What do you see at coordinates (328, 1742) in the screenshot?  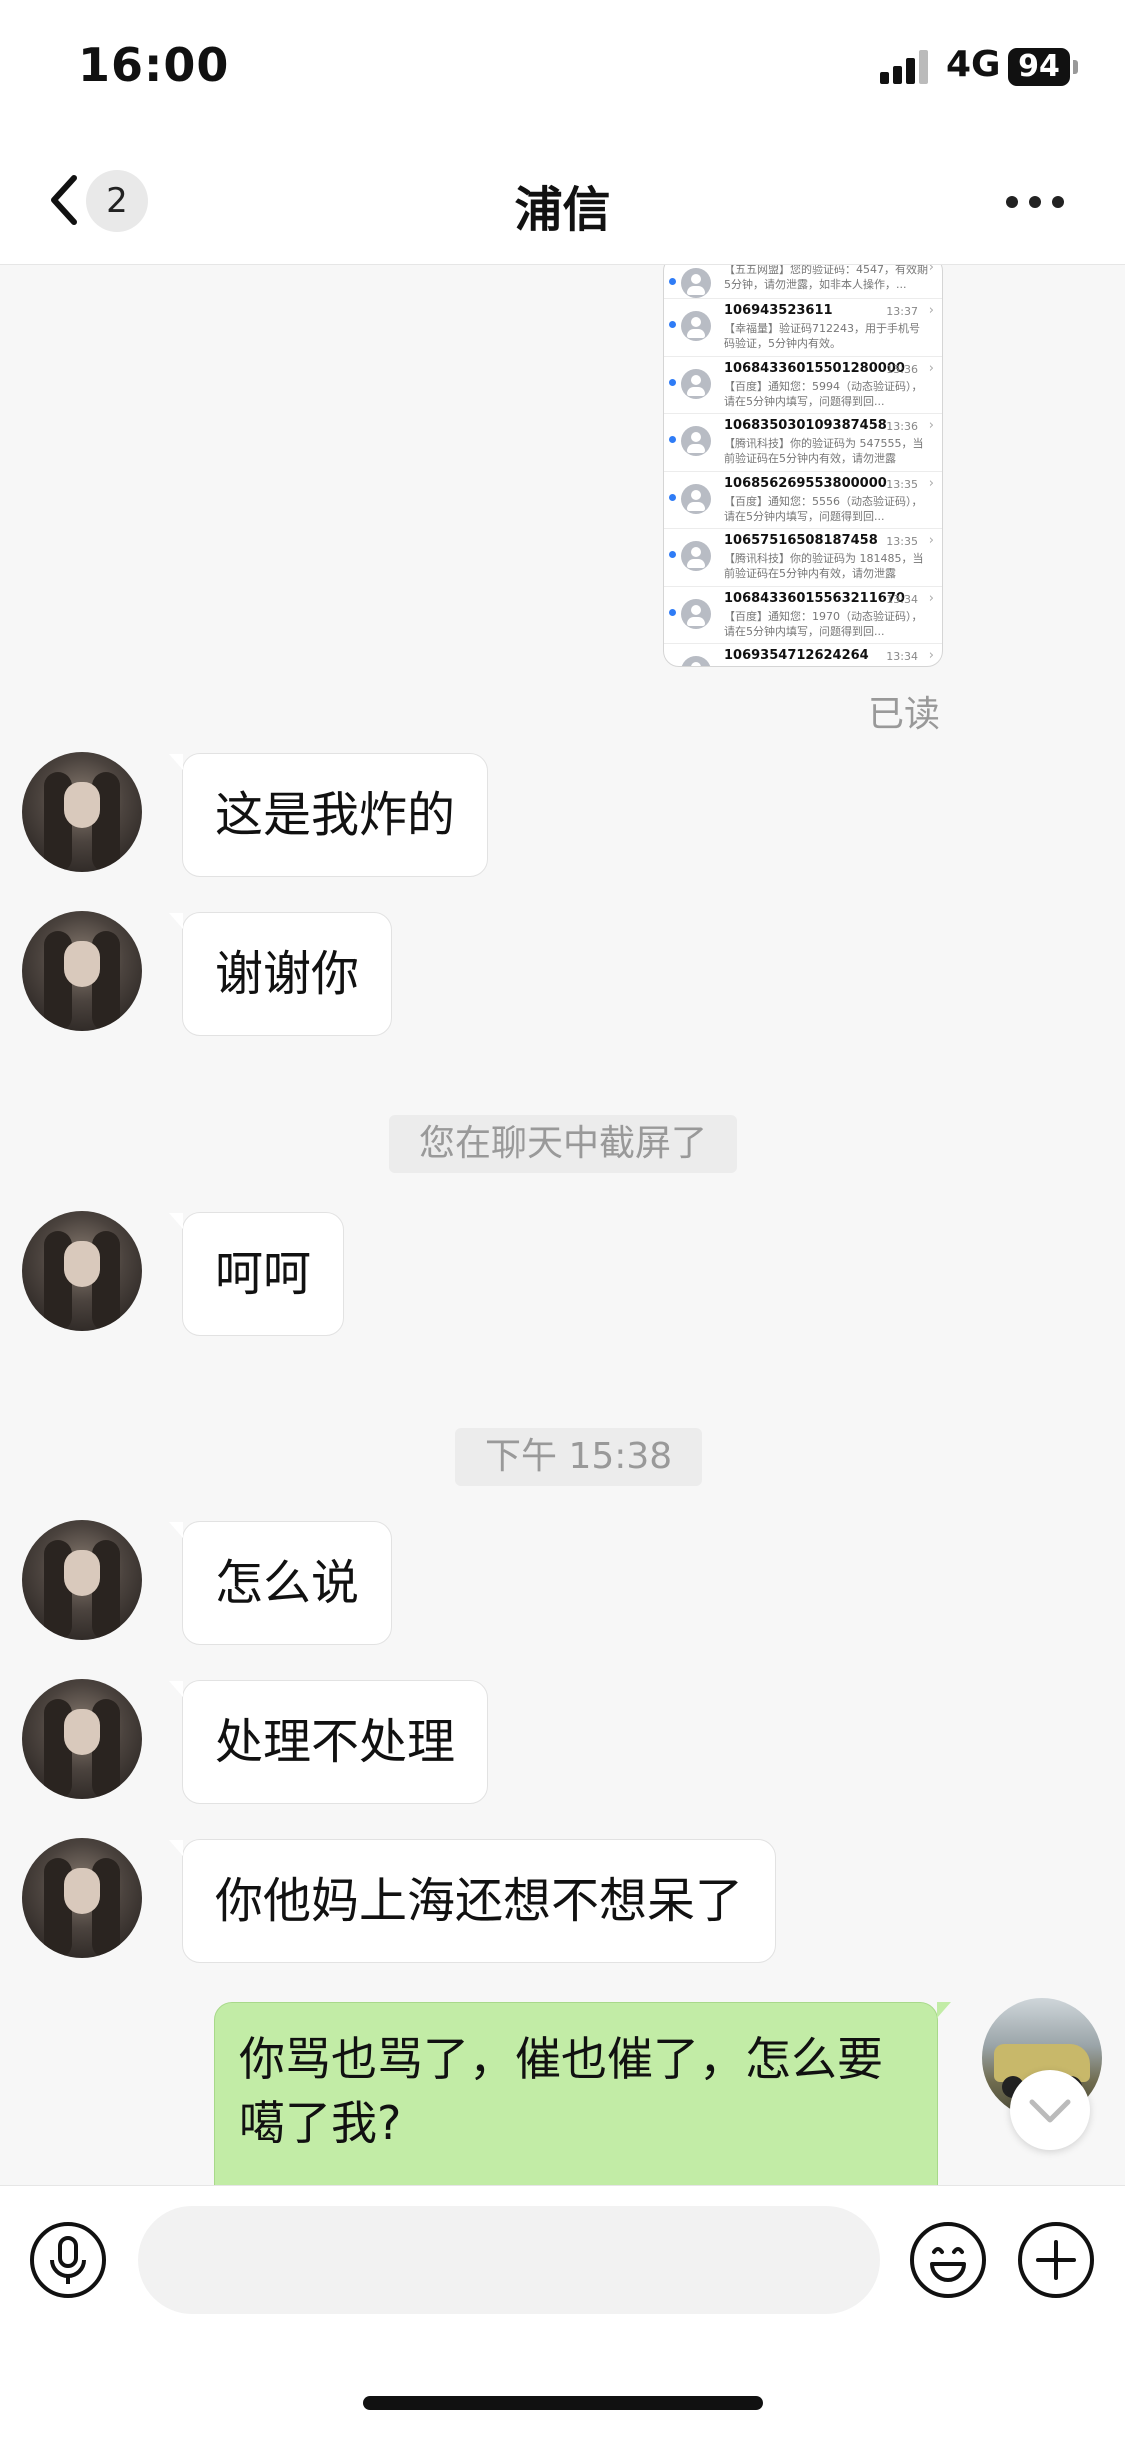 I see `incoming-message: 处理不处理` at bounding box center [328, 1742].